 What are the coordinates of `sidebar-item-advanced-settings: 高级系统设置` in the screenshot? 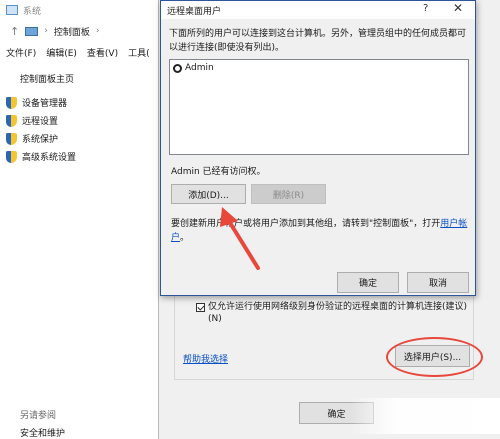 It's located at (41, 156).